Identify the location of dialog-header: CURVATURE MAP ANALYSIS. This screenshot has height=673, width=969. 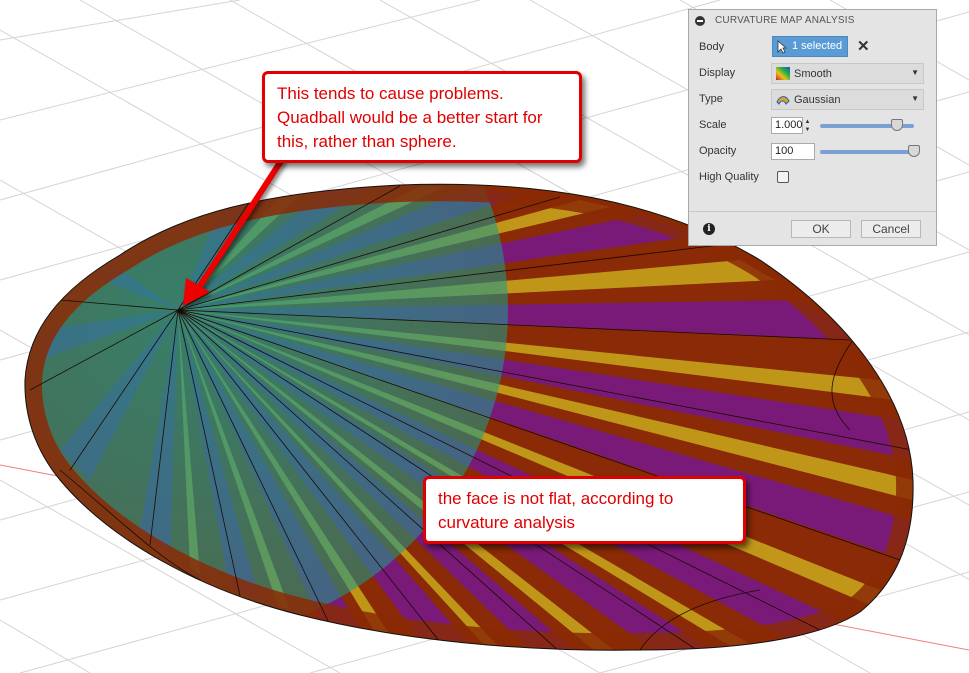
(812, 21).